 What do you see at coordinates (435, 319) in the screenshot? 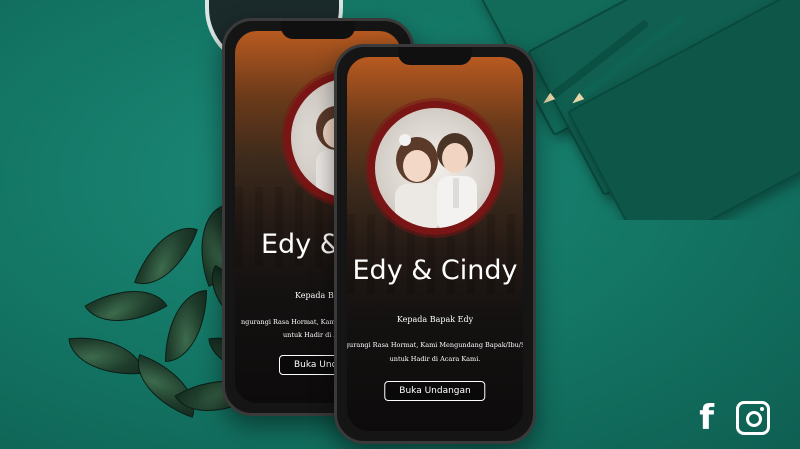
I see `guest-greeting: Kepada Bapak Edy` at bounding box center [435, 319].